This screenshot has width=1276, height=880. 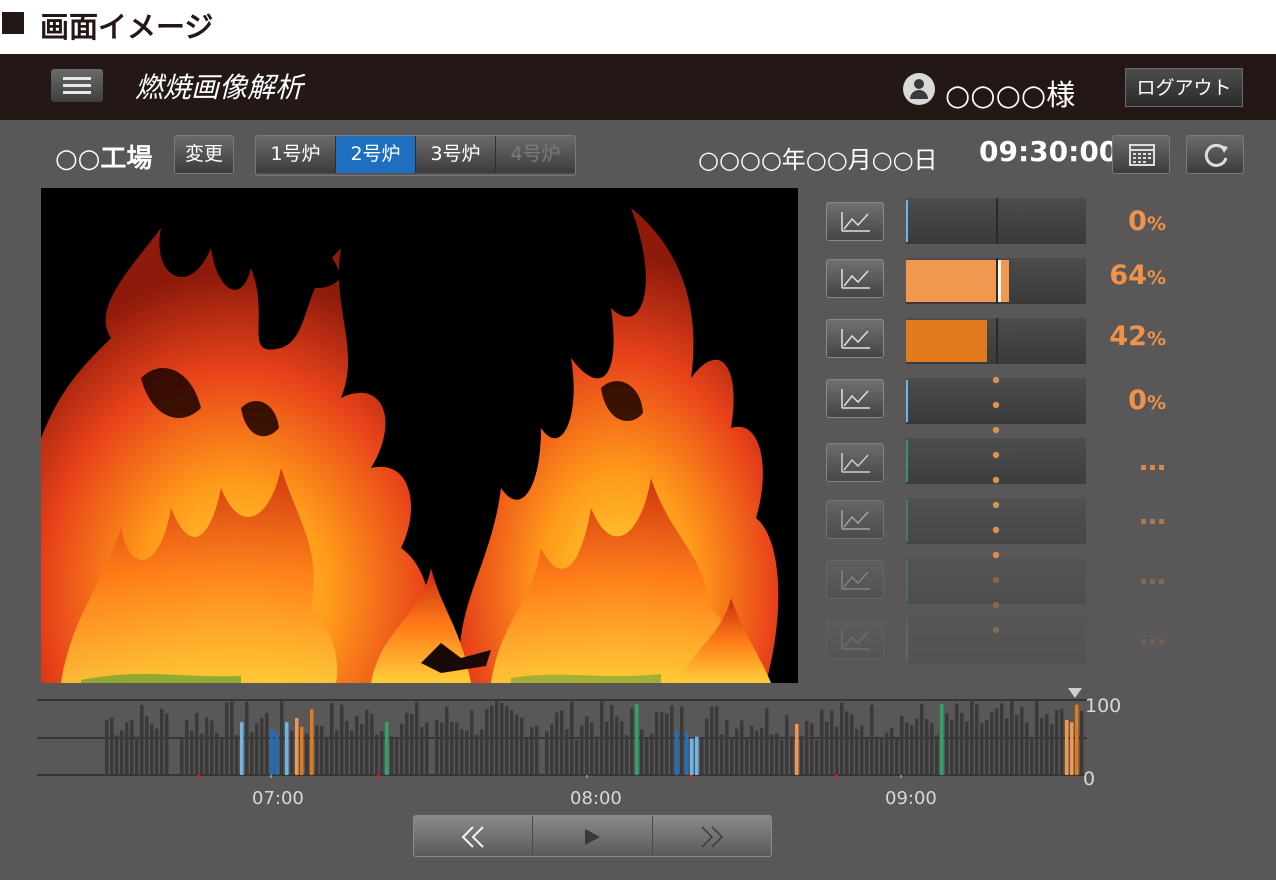 What do you see at coordinates (376, 154) in the screenshot?
I see `tab-furnace-2: 2号炉` at bounding box center [376, 154].